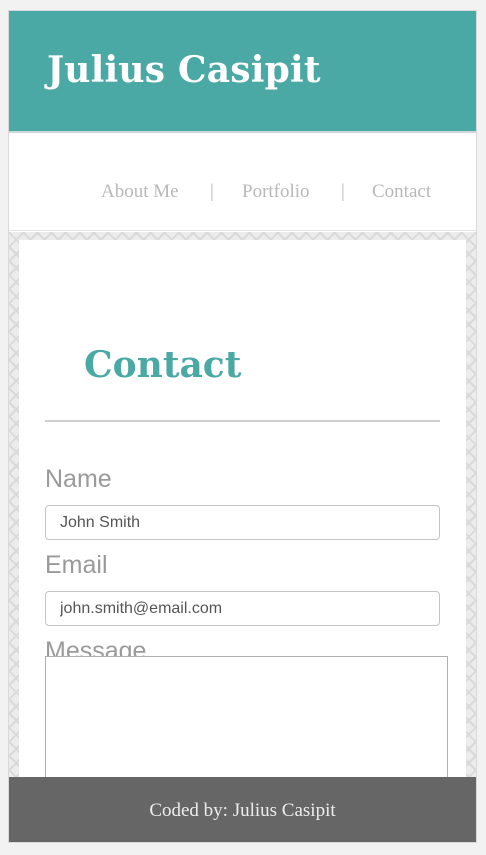  I want to click on name-label: Name, so click(78, 479).